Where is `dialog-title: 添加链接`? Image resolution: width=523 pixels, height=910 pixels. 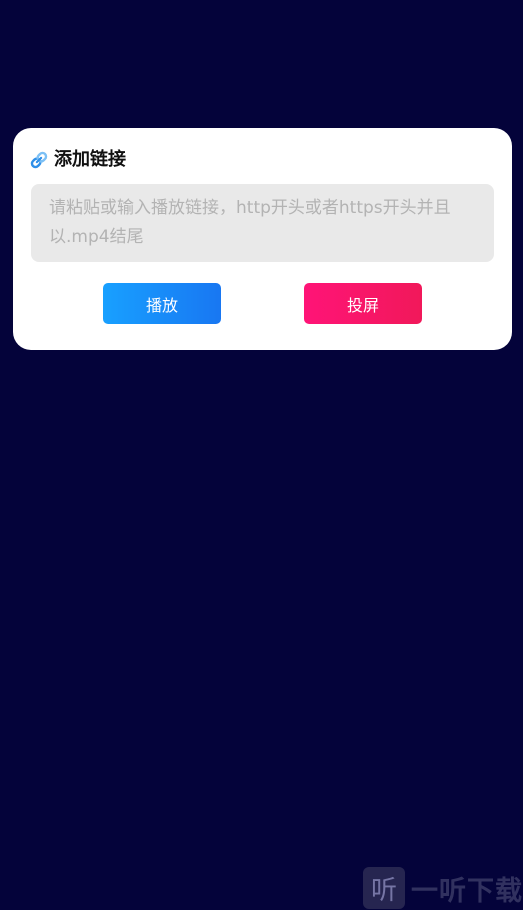 dialog-title: 添加链接 is located at coordinates (90, 159).